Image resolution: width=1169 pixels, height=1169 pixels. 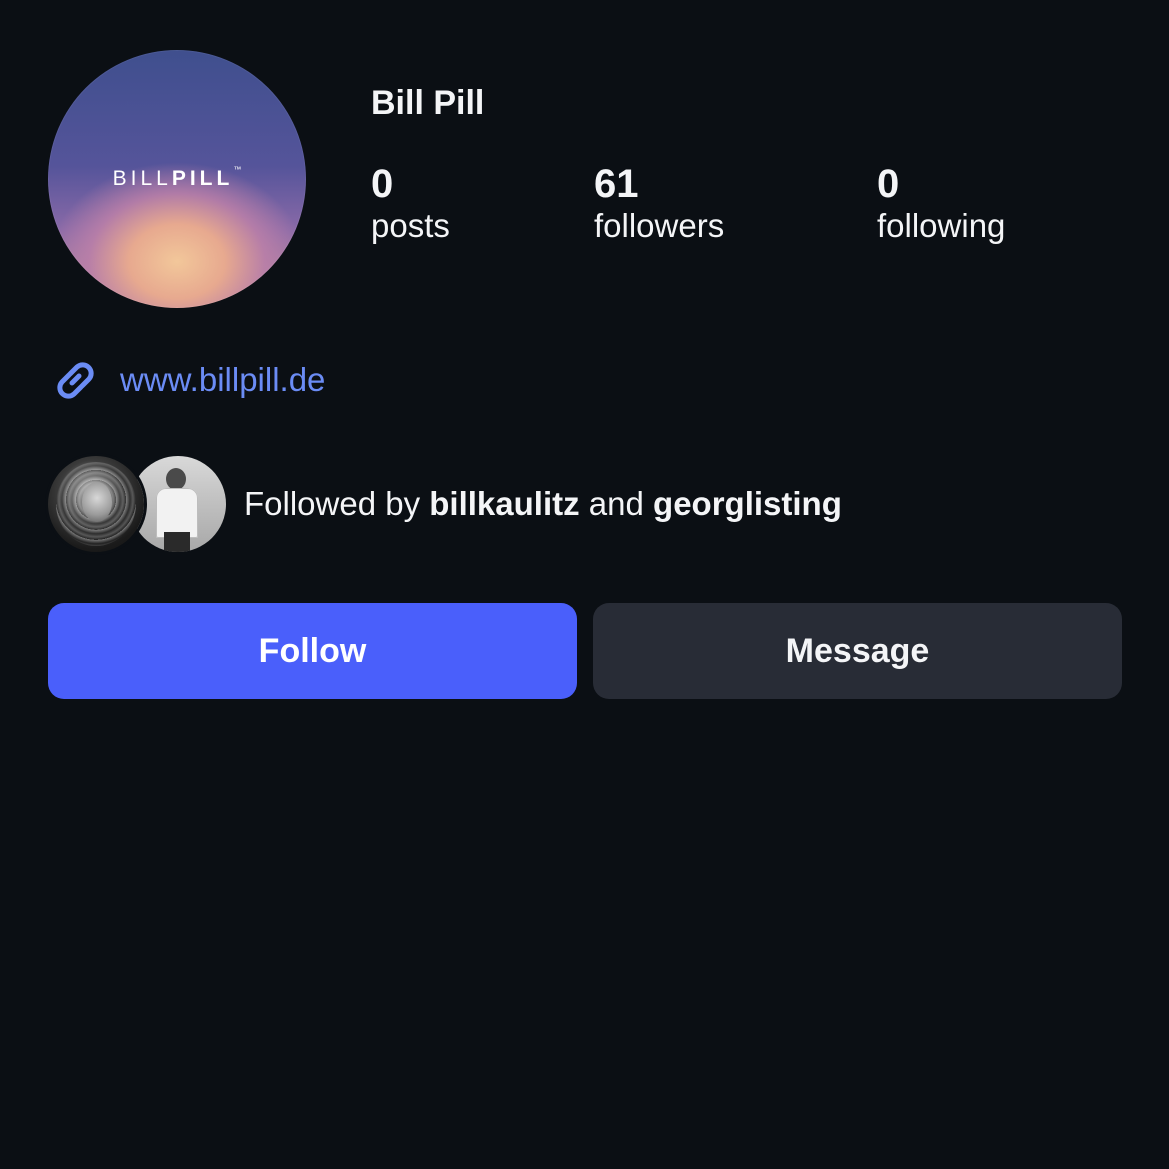 I want to click on mutual-avatars, so click(x=137, y=504).